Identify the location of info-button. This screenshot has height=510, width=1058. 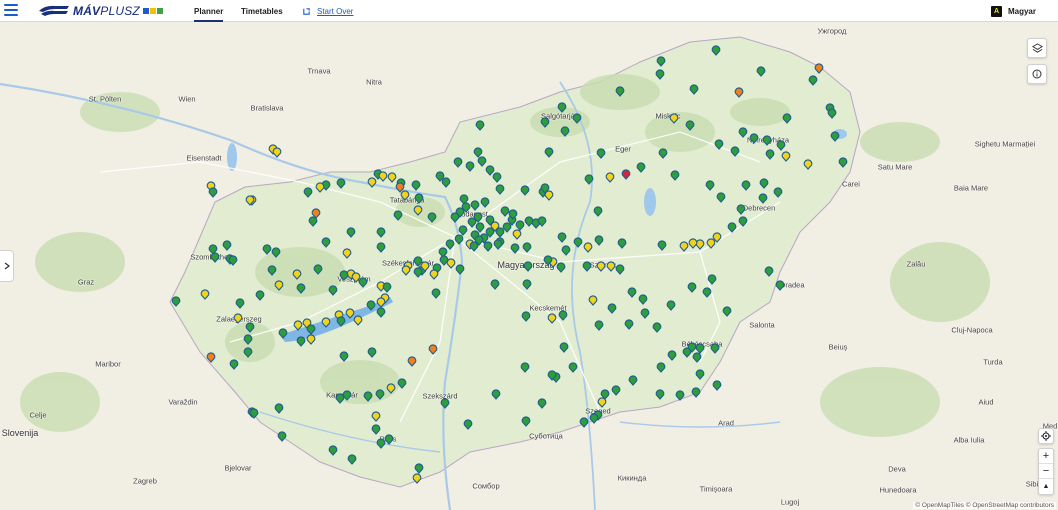
(1037, 74).